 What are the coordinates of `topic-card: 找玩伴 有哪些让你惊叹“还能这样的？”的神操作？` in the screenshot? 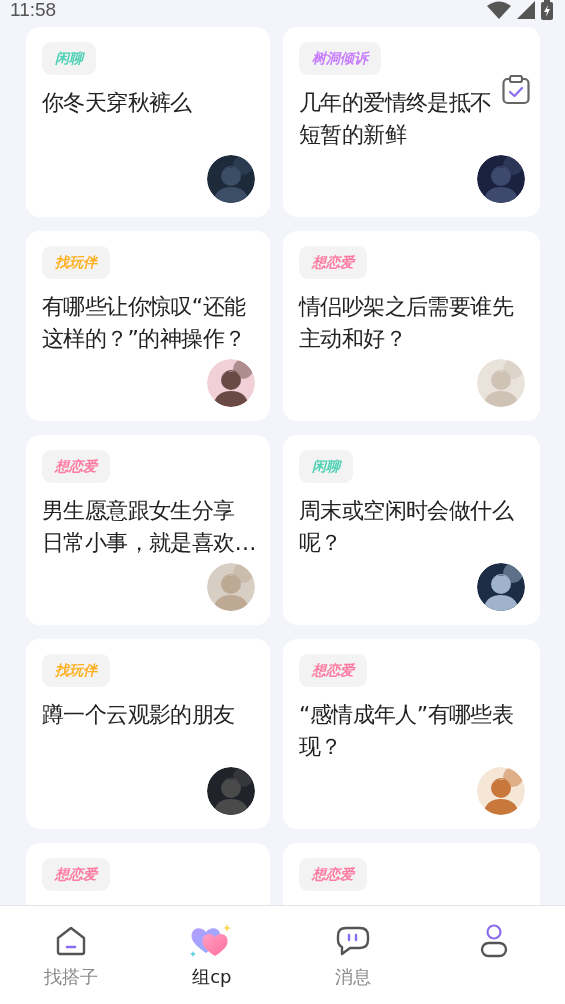 It's located at (148, 326).